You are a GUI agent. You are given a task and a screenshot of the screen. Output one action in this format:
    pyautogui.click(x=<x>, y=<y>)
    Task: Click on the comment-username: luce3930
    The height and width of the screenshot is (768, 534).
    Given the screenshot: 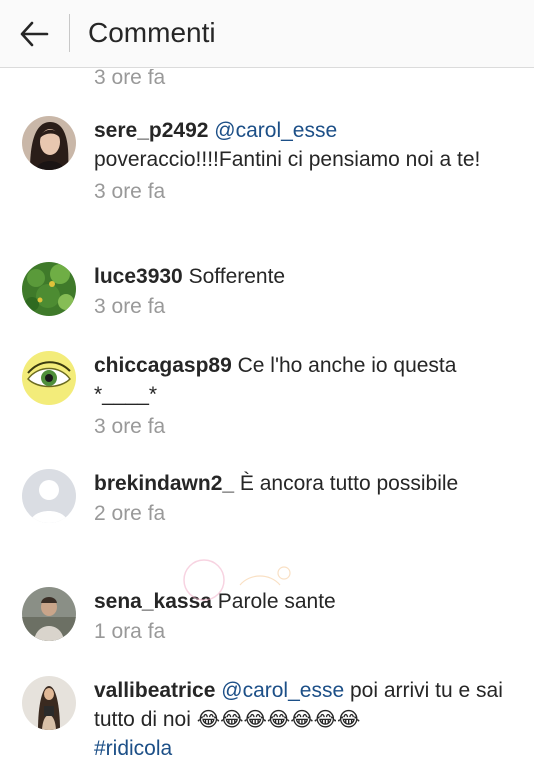 What is the action you would take?
    pyautogui.click(x=138, y=276)
    